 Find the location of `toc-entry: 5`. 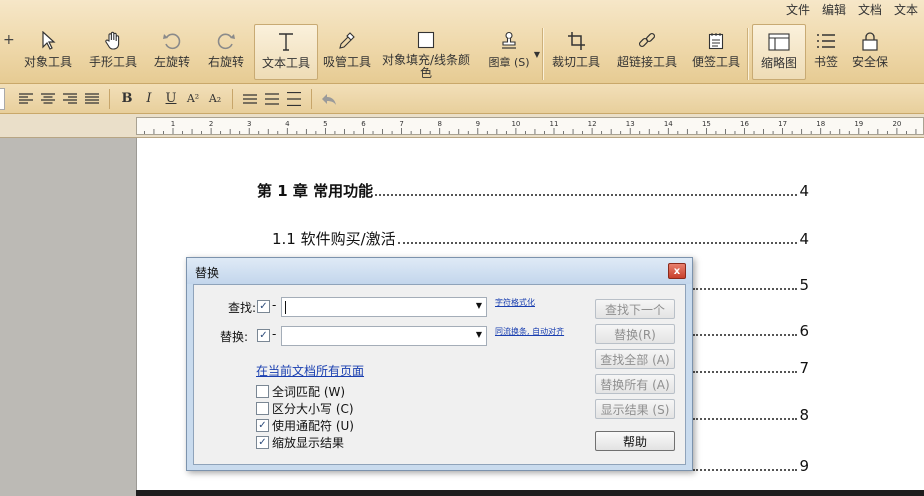

toc-entry: 5 is located at coordinates (750, 285).